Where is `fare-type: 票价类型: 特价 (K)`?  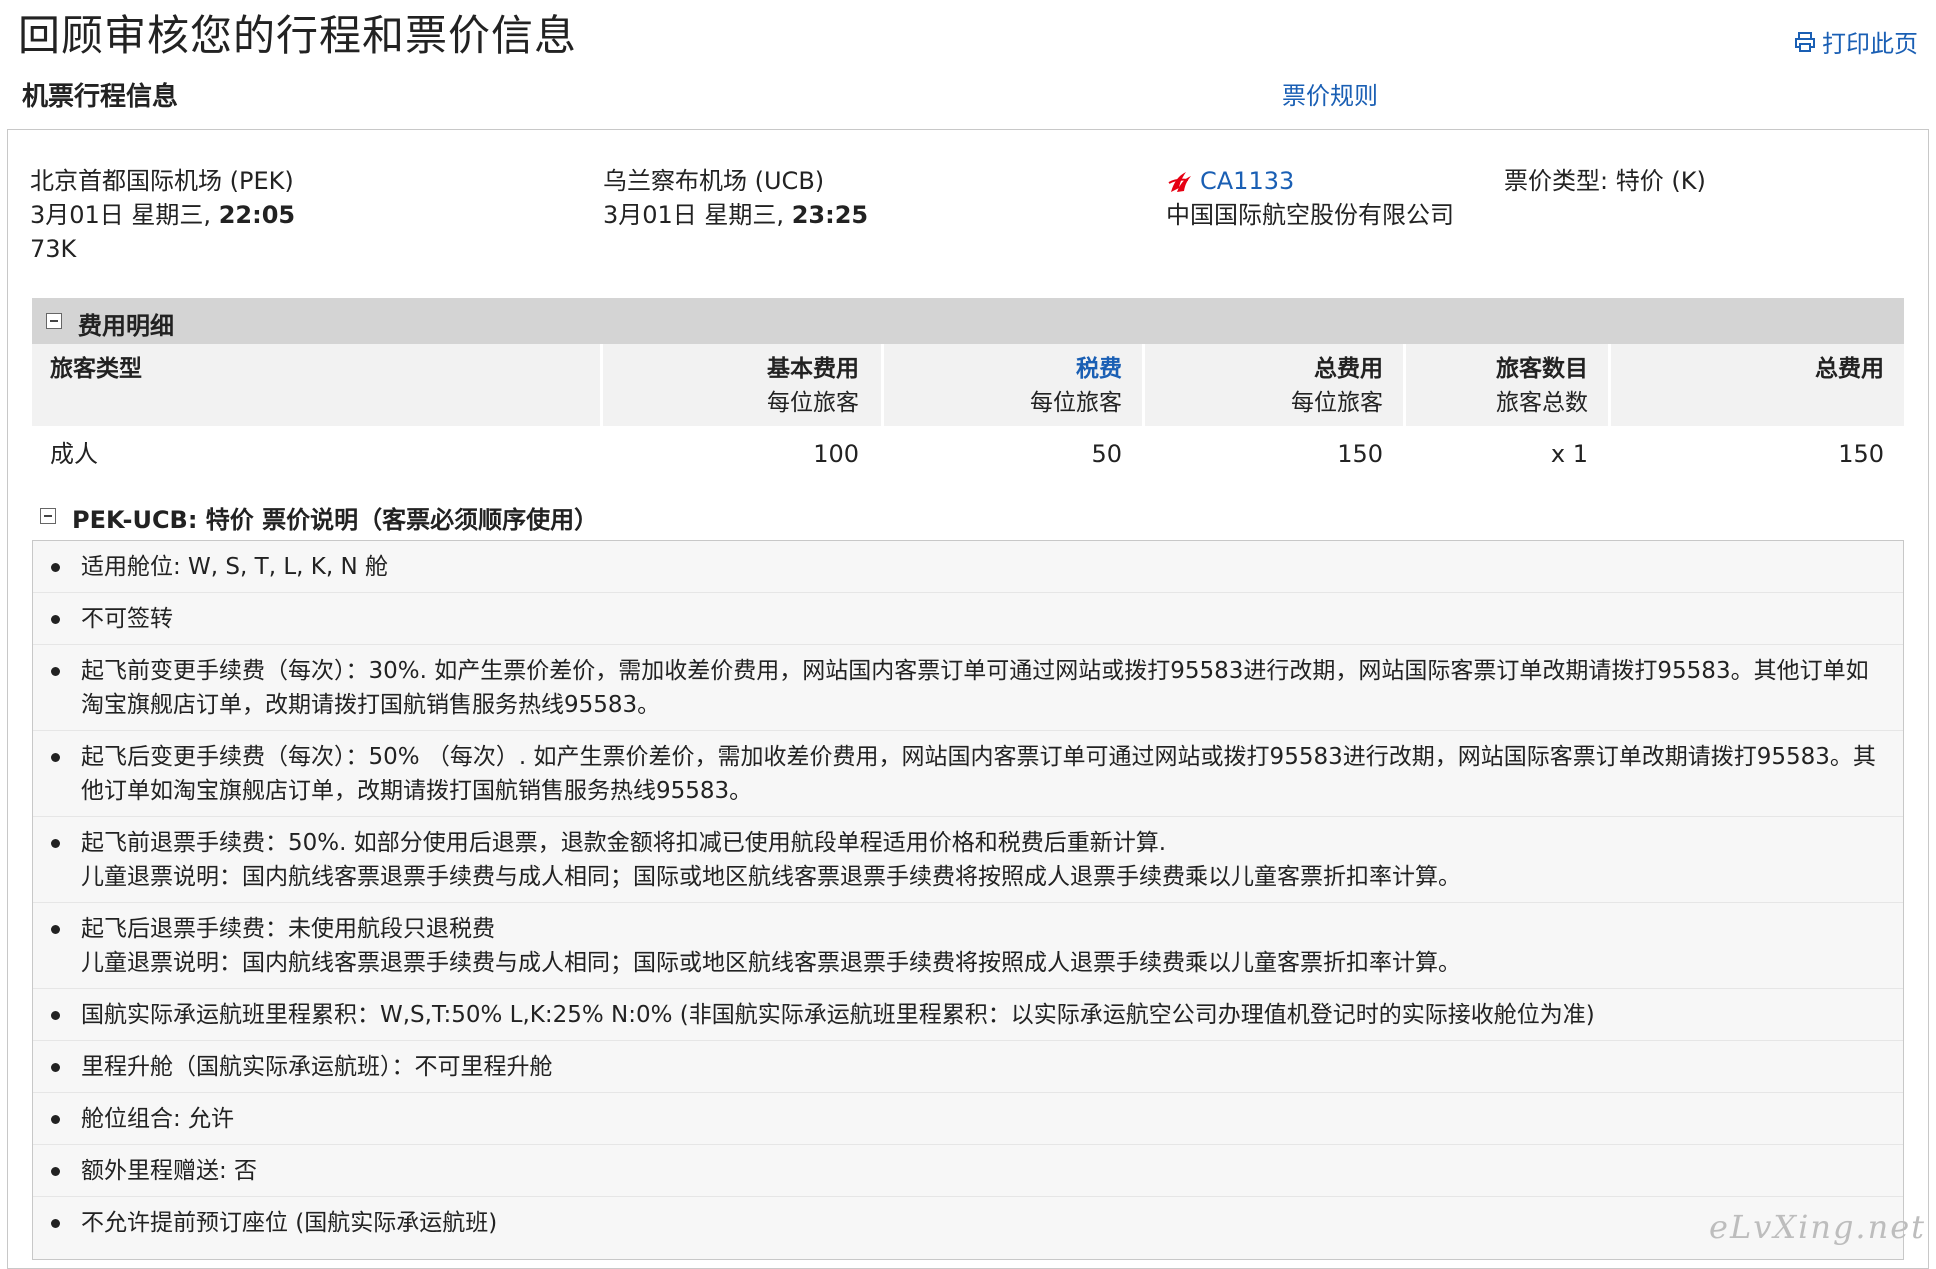 fare-type: 票价类型: 特价 (K) is located at coordinates (1605, 181).